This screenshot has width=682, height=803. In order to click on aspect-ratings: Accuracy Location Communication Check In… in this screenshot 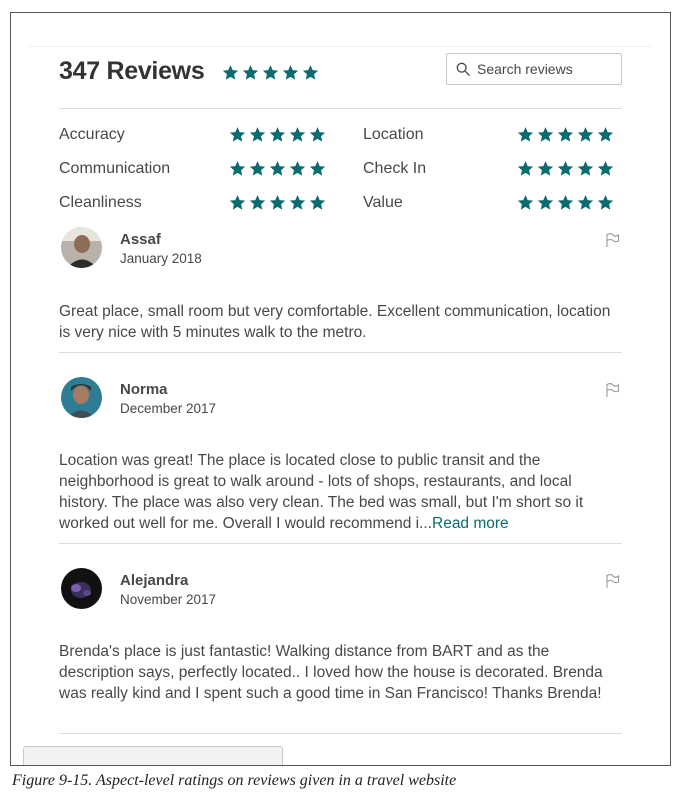, I will do `click(340, 174)`.